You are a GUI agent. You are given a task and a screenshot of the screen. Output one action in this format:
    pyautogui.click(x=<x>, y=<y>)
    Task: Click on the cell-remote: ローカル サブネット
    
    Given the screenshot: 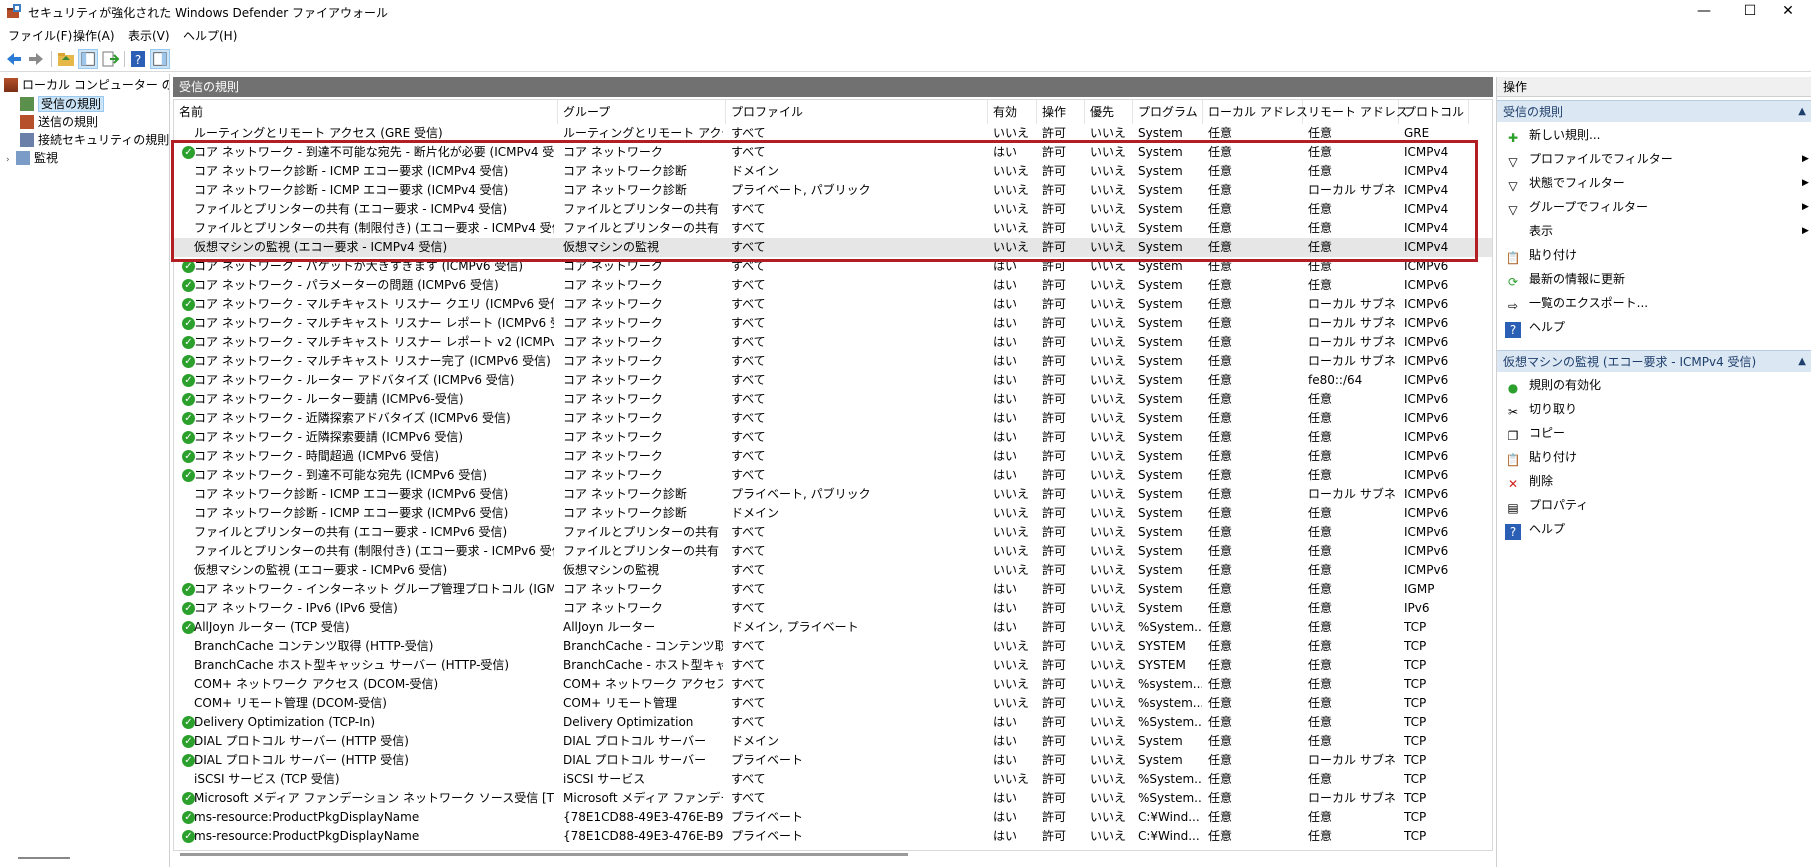 What is the action you would take?
    pyautogui.click(x=1353, y=190)
    